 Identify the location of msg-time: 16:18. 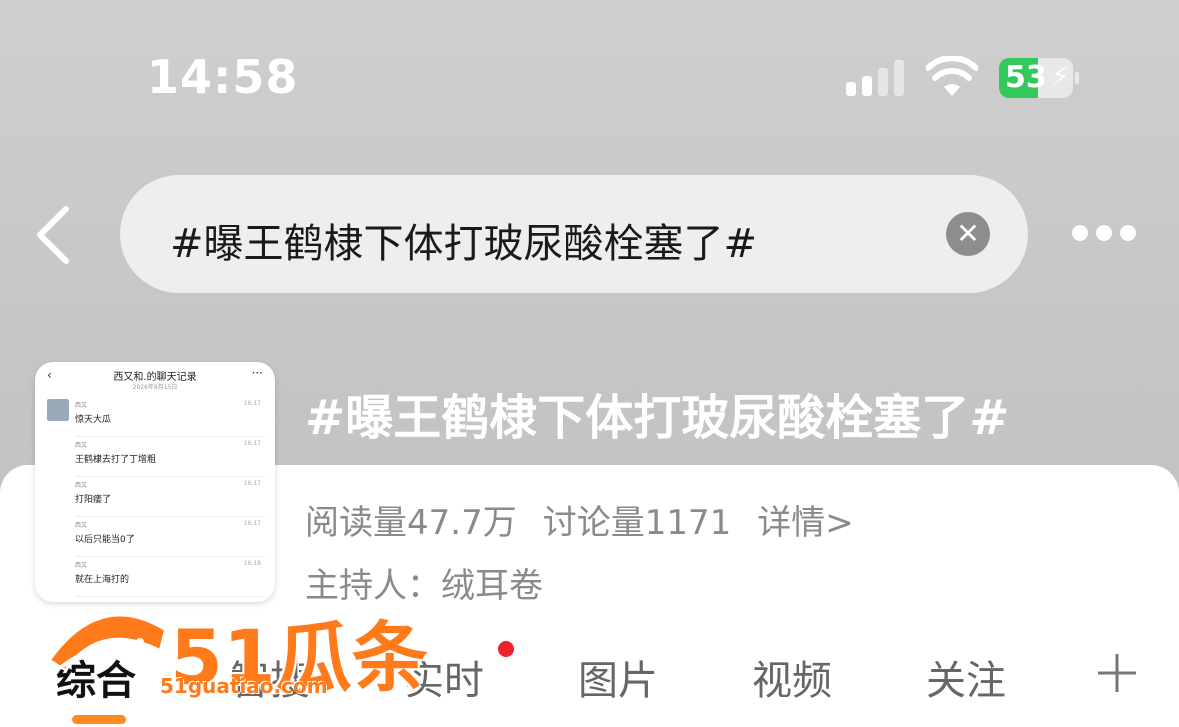
(252, 563).